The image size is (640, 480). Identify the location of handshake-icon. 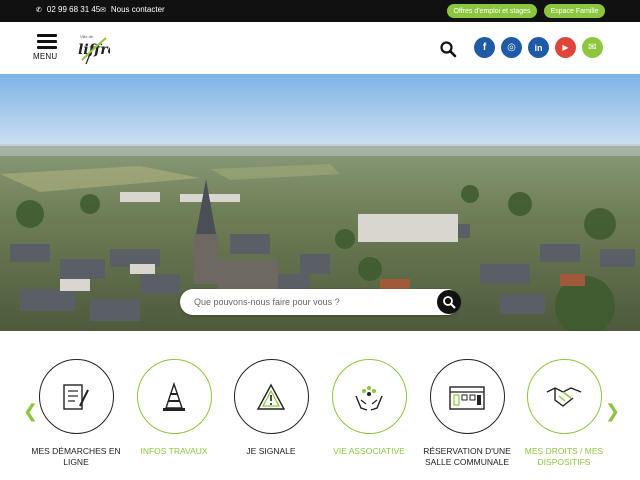
(564, 396).